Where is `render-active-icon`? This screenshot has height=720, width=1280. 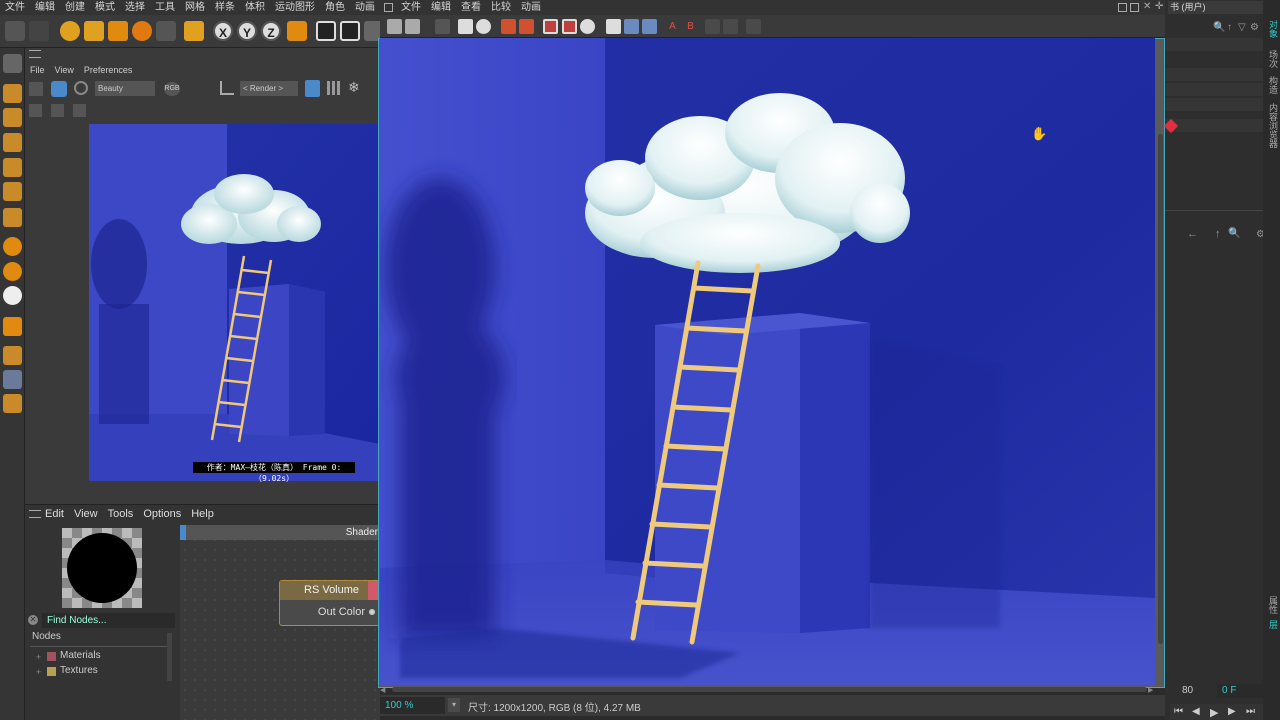
render-active-icon is located at coordinates (483, 26).